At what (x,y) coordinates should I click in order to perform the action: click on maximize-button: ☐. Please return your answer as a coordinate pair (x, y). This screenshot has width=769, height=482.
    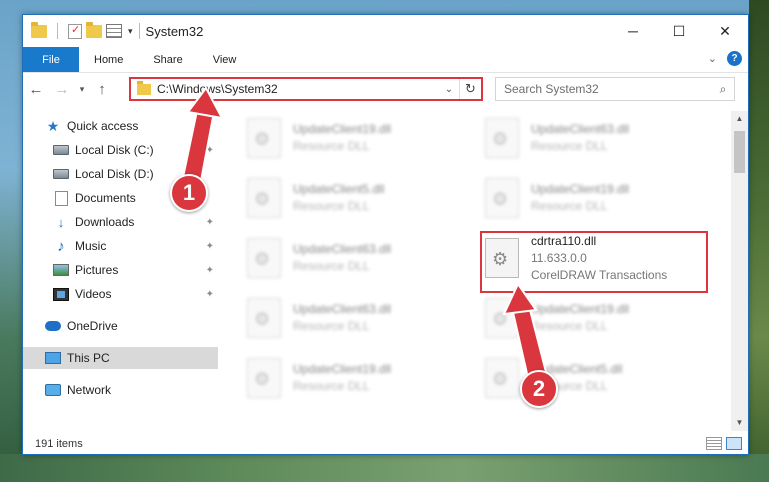
    Looking at the image, I should click on (679, 31).